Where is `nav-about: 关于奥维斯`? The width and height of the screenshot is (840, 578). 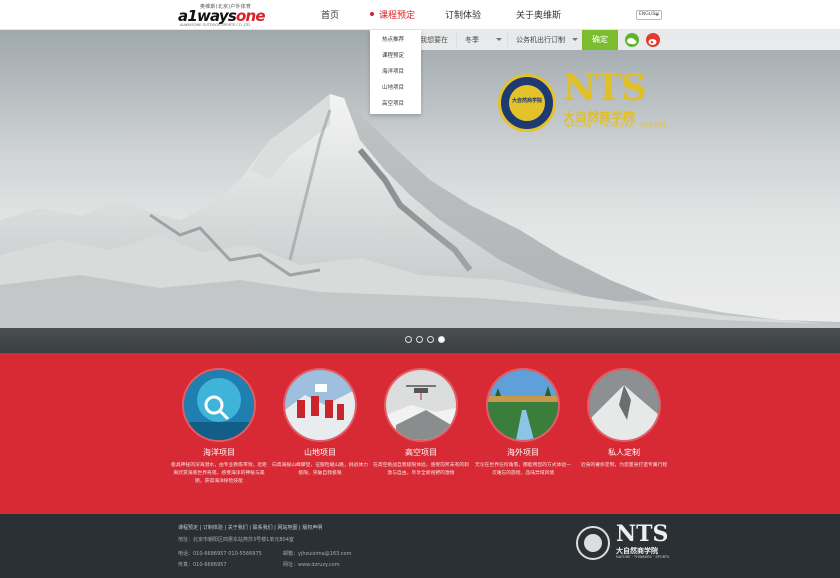
nav-about: 关于奥维斯 is located at coordinates (538, 14).